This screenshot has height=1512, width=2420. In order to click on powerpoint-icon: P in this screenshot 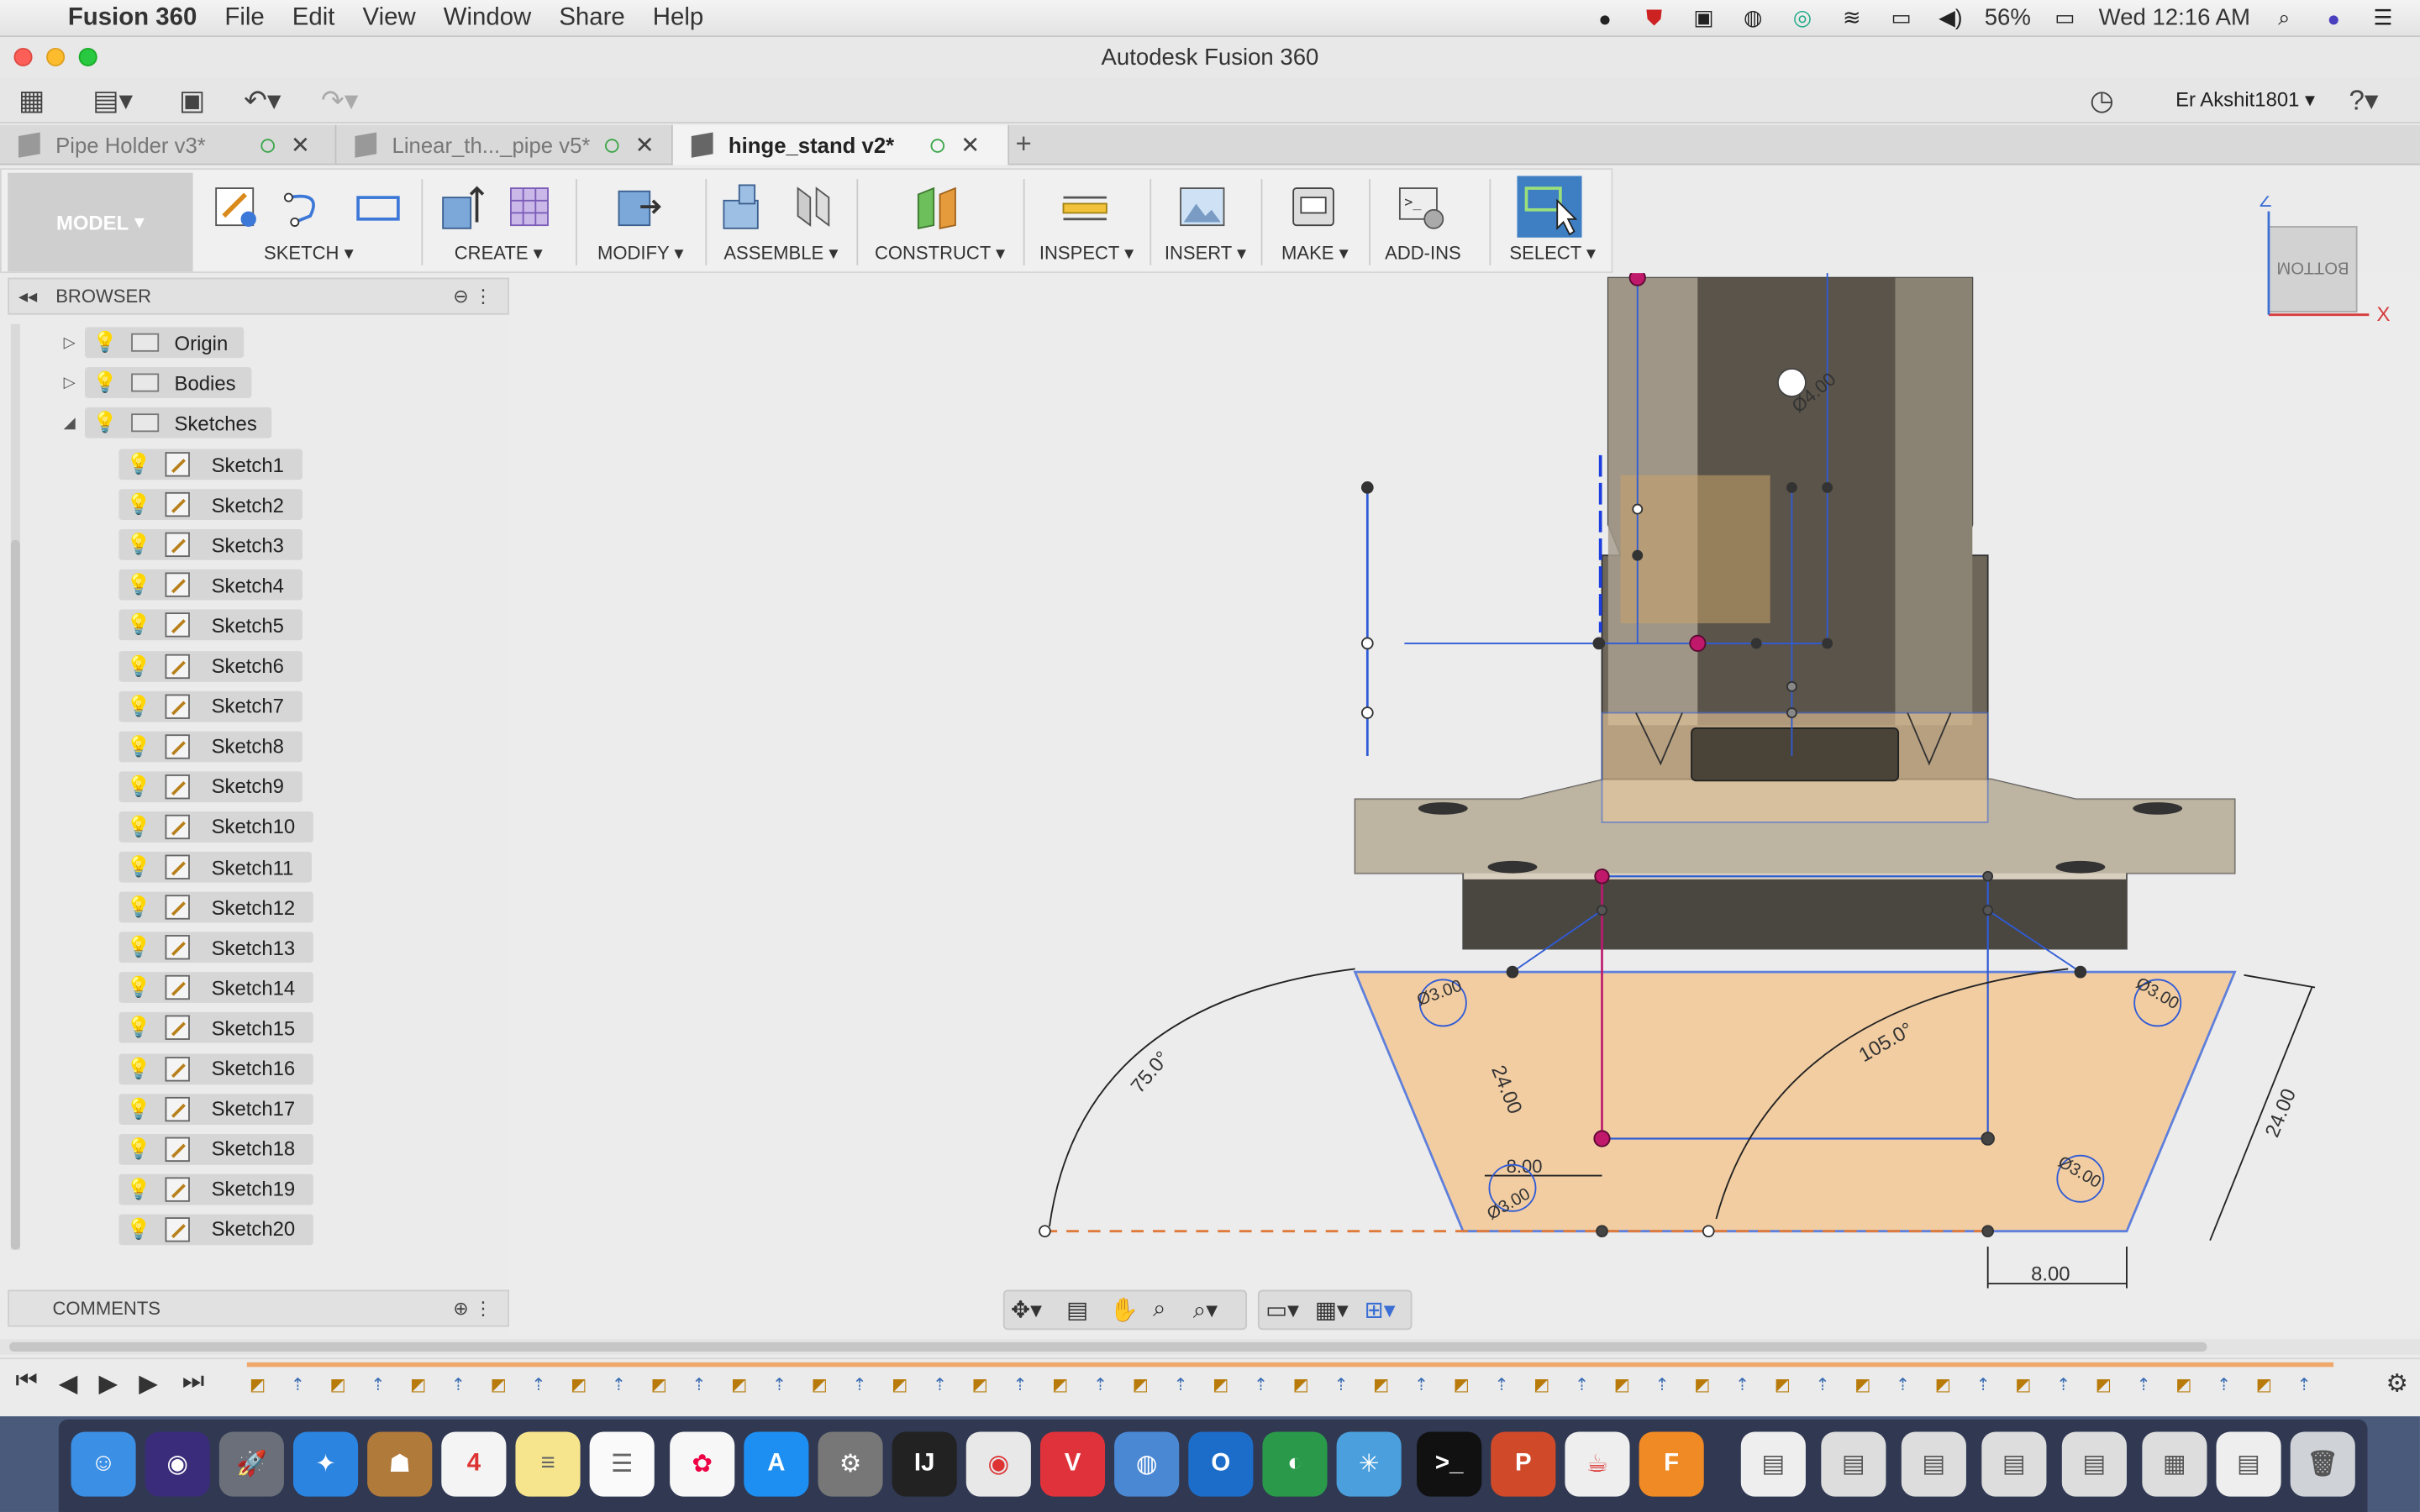, I will do `click(1524, 1464)`.